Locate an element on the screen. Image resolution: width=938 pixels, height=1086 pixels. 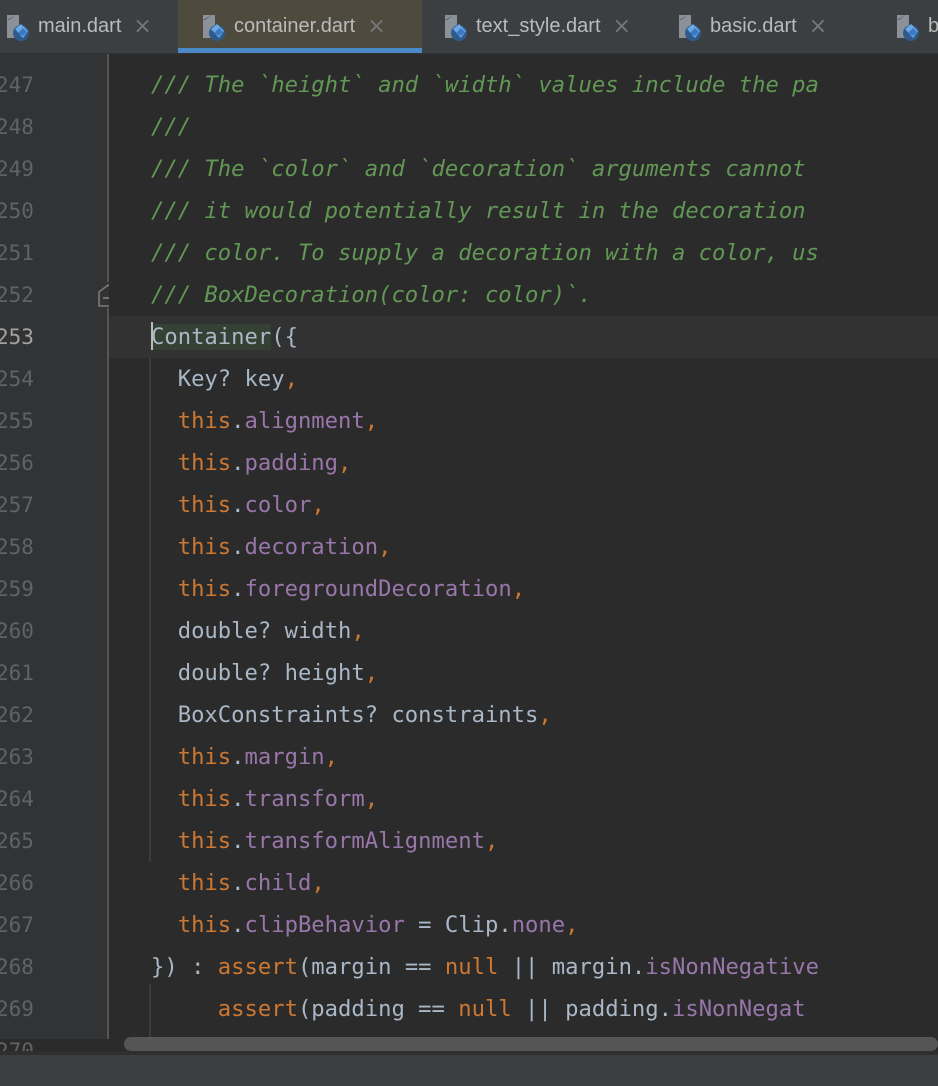
line-number: 263 is located at coordinates (17, 757).